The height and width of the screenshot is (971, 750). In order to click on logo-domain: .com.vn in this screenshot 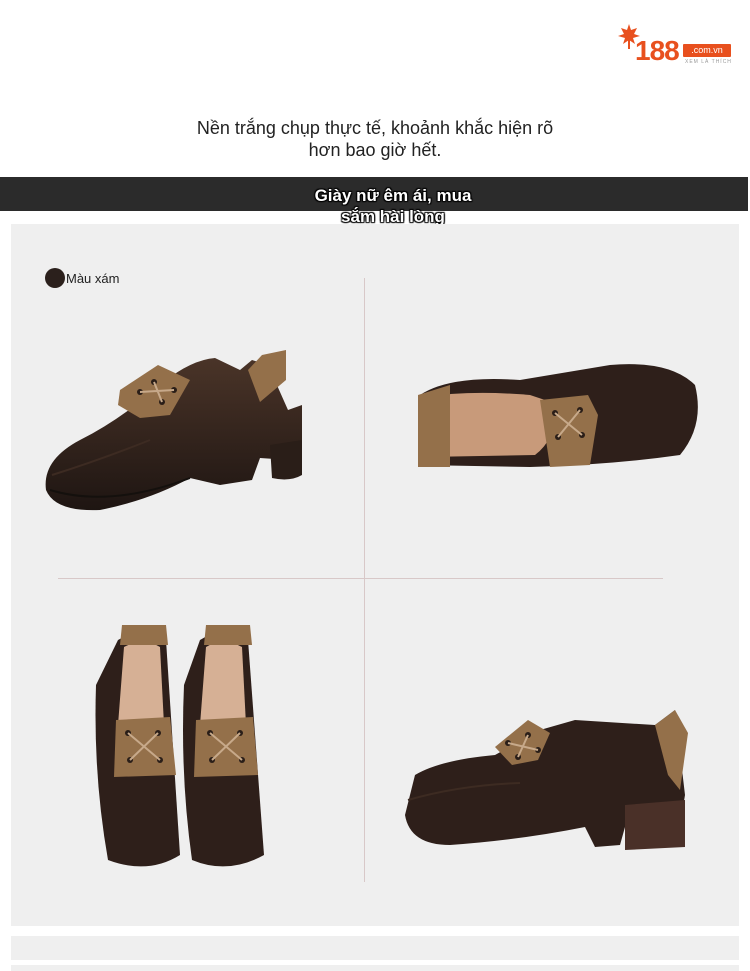, I will do `click(707, 50)`.